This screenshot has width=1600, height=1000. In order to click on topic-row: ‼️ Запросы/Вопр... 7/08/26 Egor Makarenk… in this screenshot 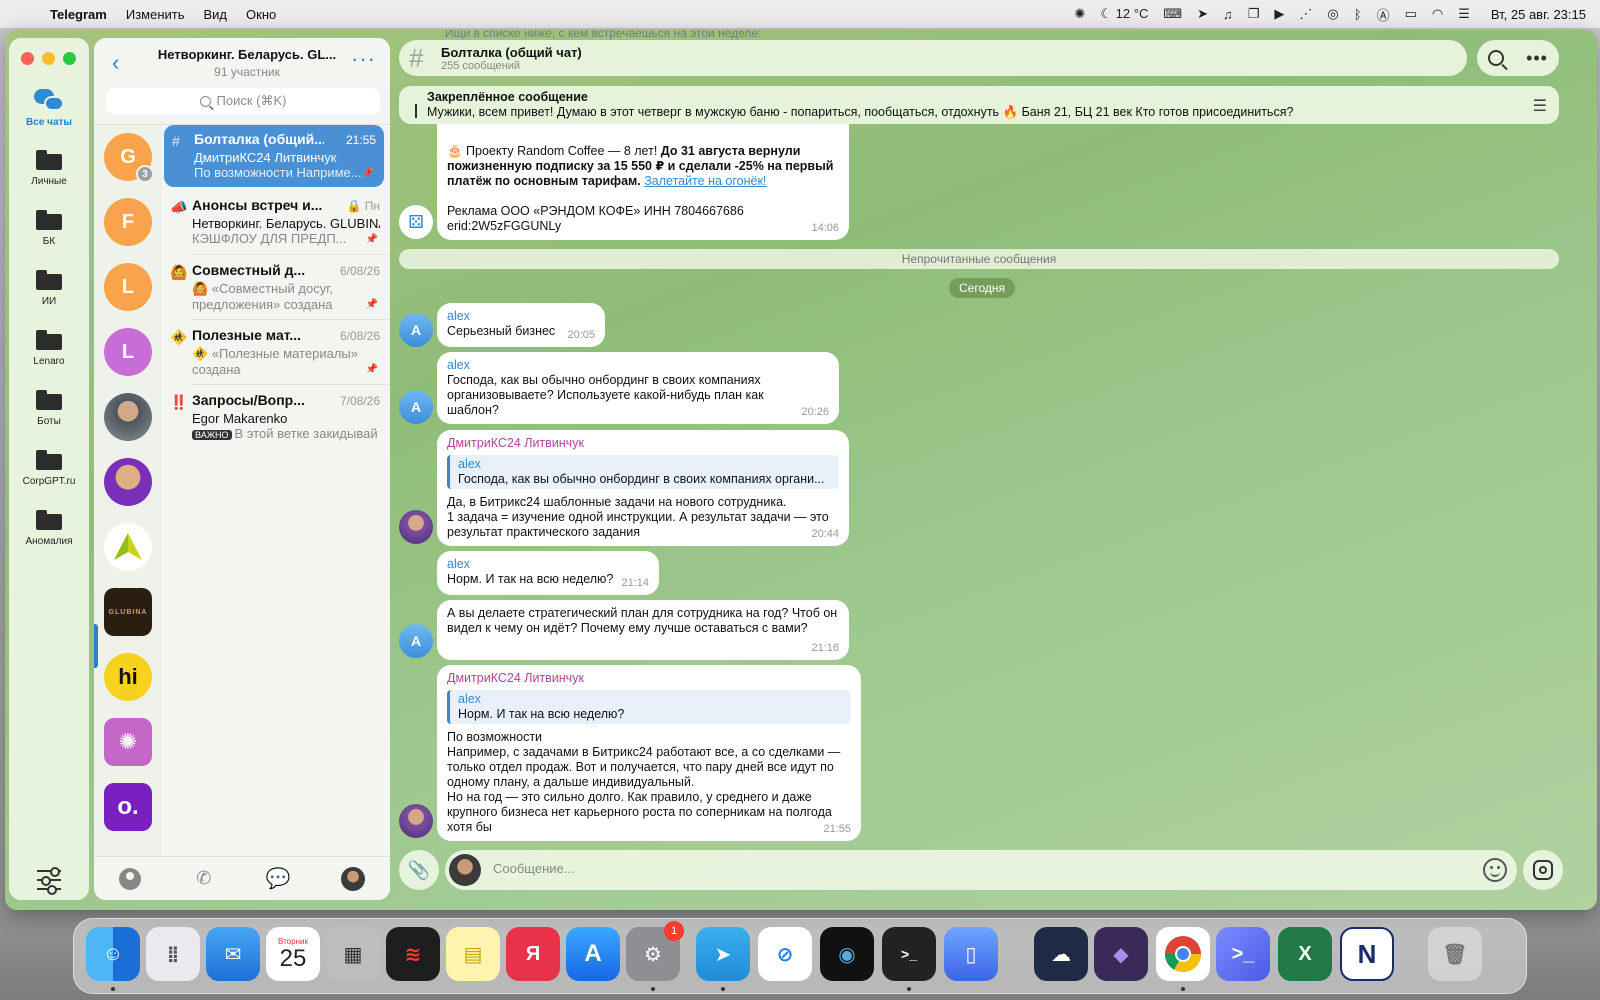, I will do `click(275, 417)`.